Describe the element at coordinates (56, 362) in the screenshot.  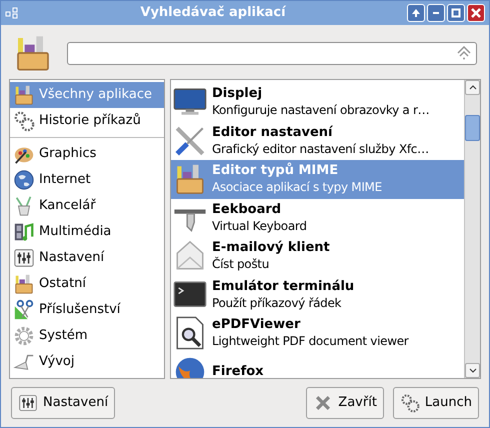
I see `category-label: Vývoj` at that location.